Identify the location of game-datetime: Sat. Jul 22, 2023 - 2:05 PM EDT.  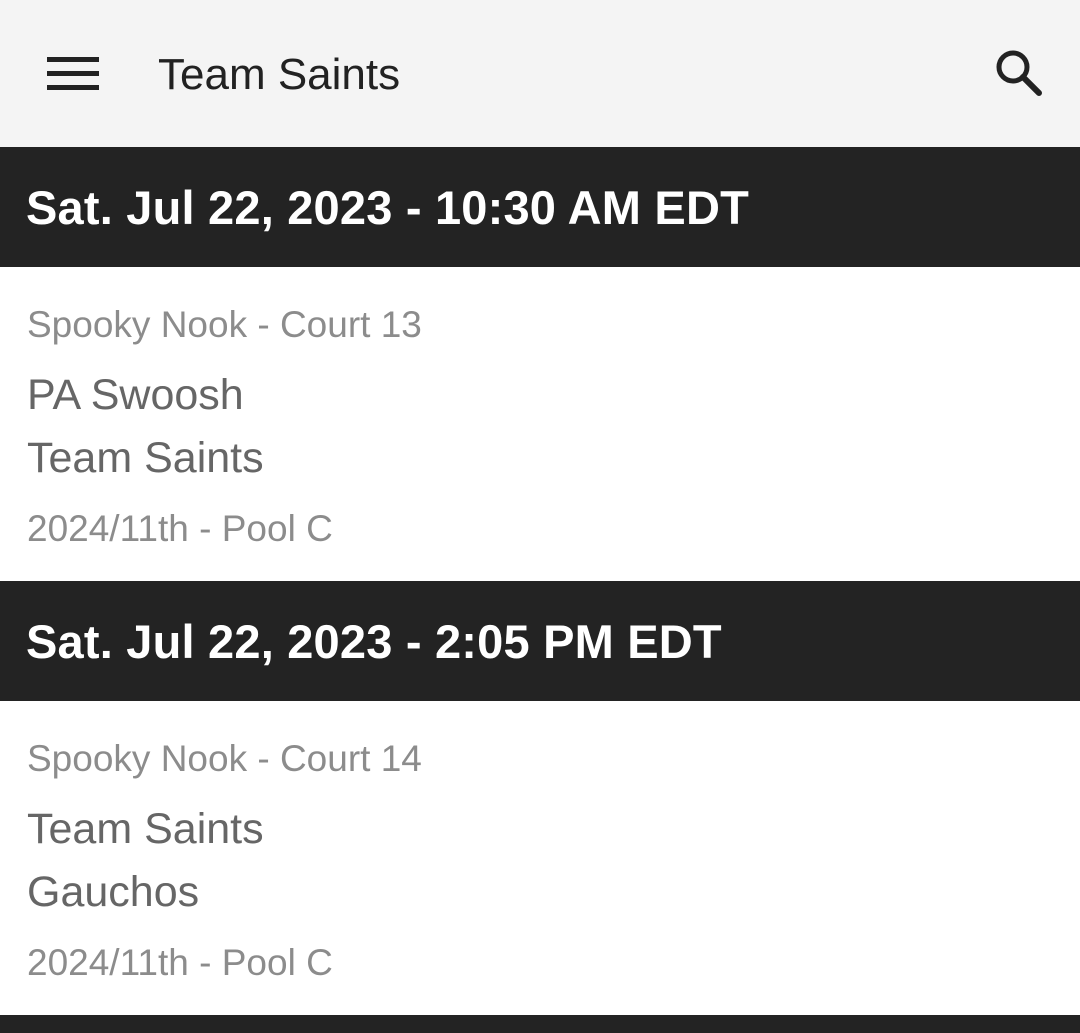
(374, 641).